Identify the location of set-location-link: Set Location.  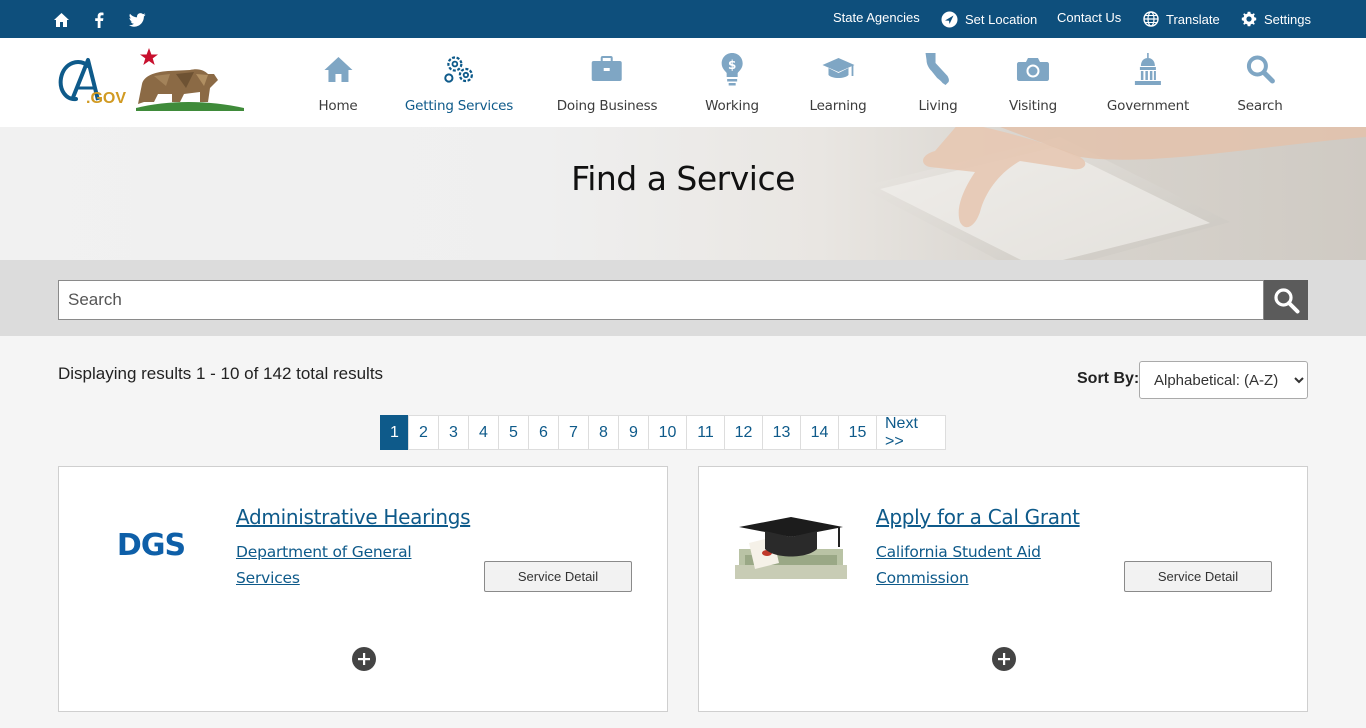
(989, 19).